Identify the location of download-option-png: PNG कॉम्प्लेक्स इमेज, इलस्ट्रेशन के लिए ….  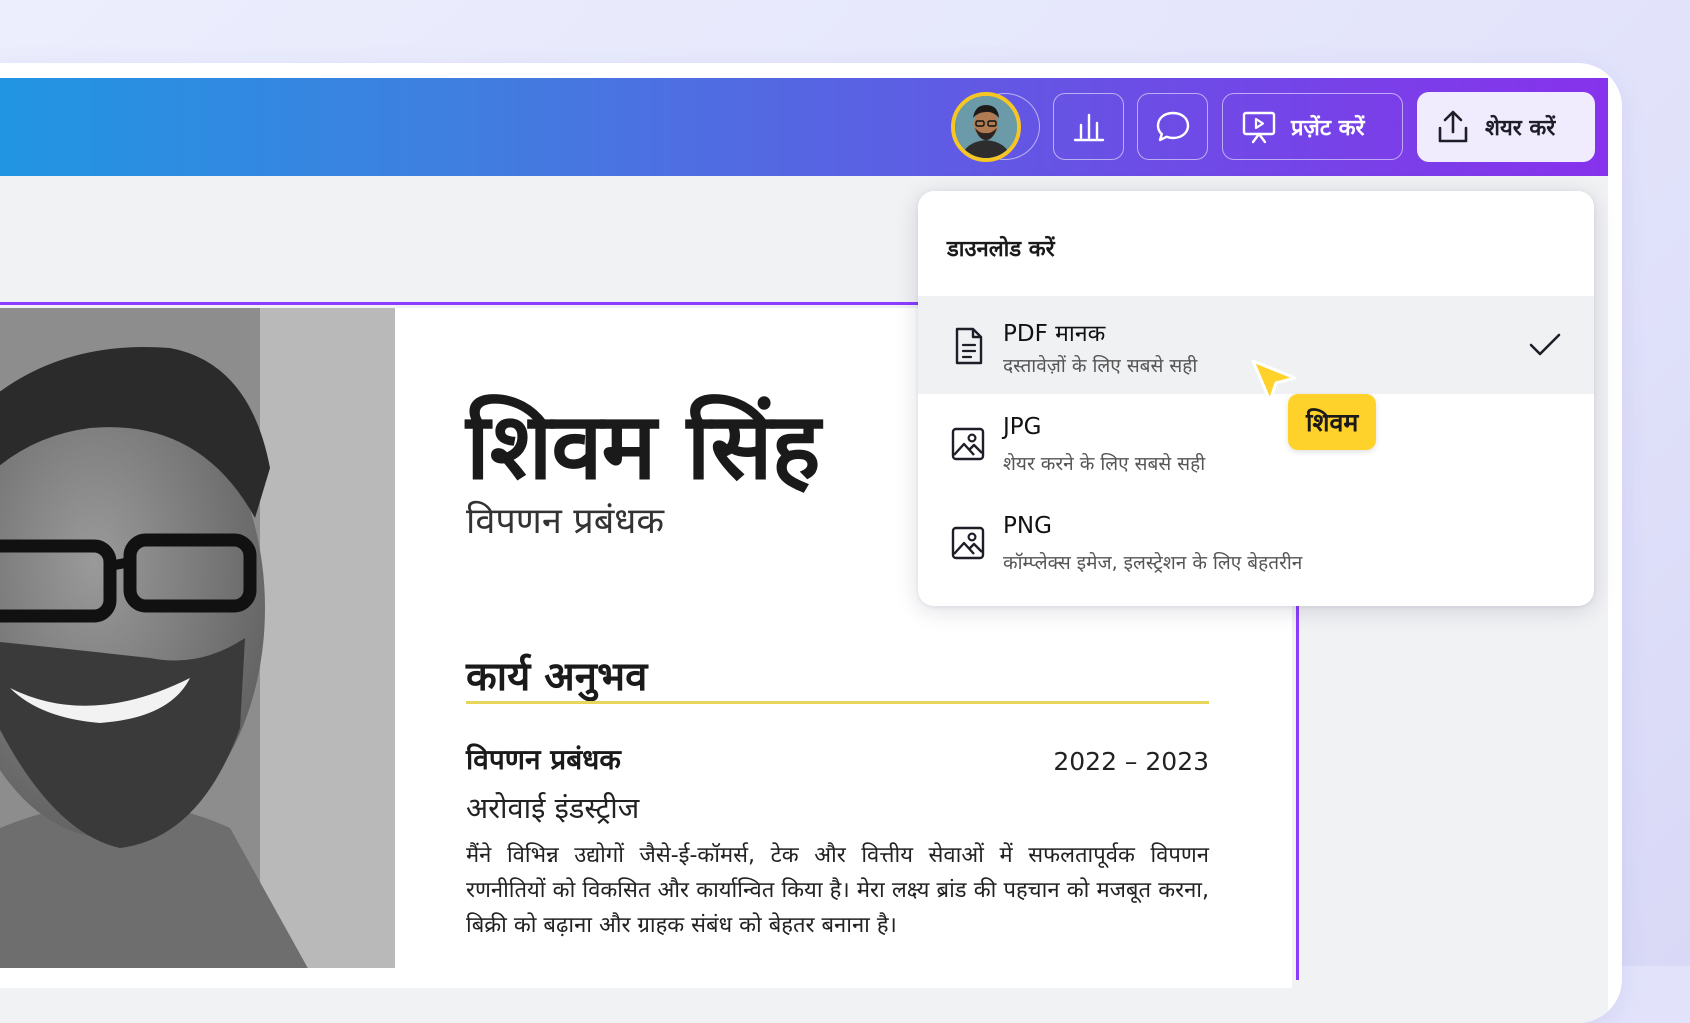
(1256, 542).